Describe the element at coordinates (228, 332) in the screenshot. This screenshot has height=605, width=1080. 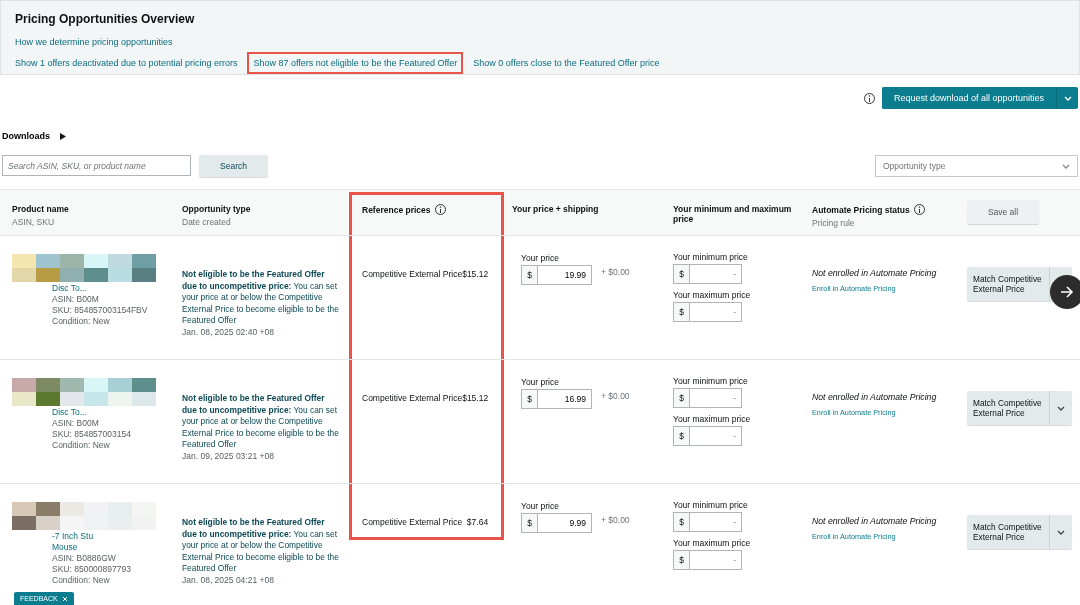
I see `date-text: Jan. 08, 2025 02:40 +08` at that location.